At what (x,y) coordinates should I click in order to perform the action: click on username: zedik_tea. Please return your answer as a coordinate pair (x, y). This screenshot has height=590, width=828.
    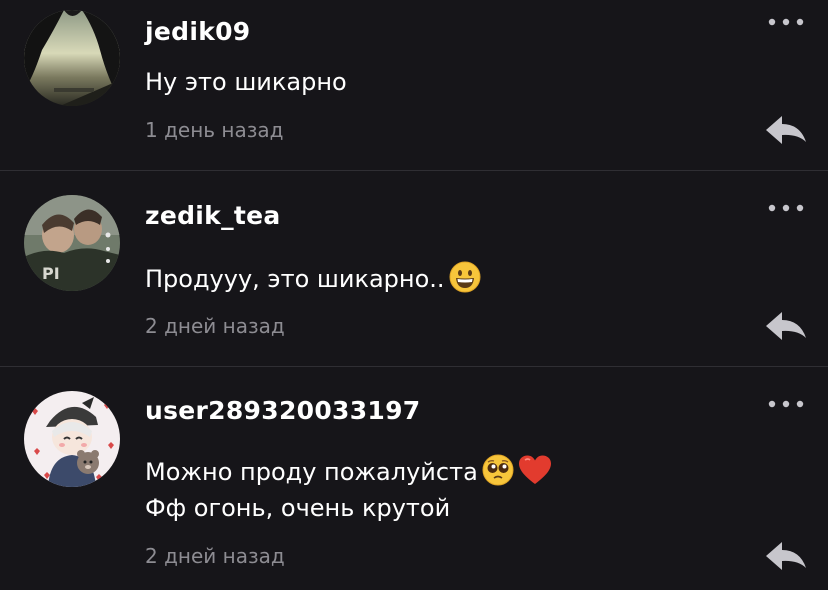
    Looking at the image, I should click on (213, 215).